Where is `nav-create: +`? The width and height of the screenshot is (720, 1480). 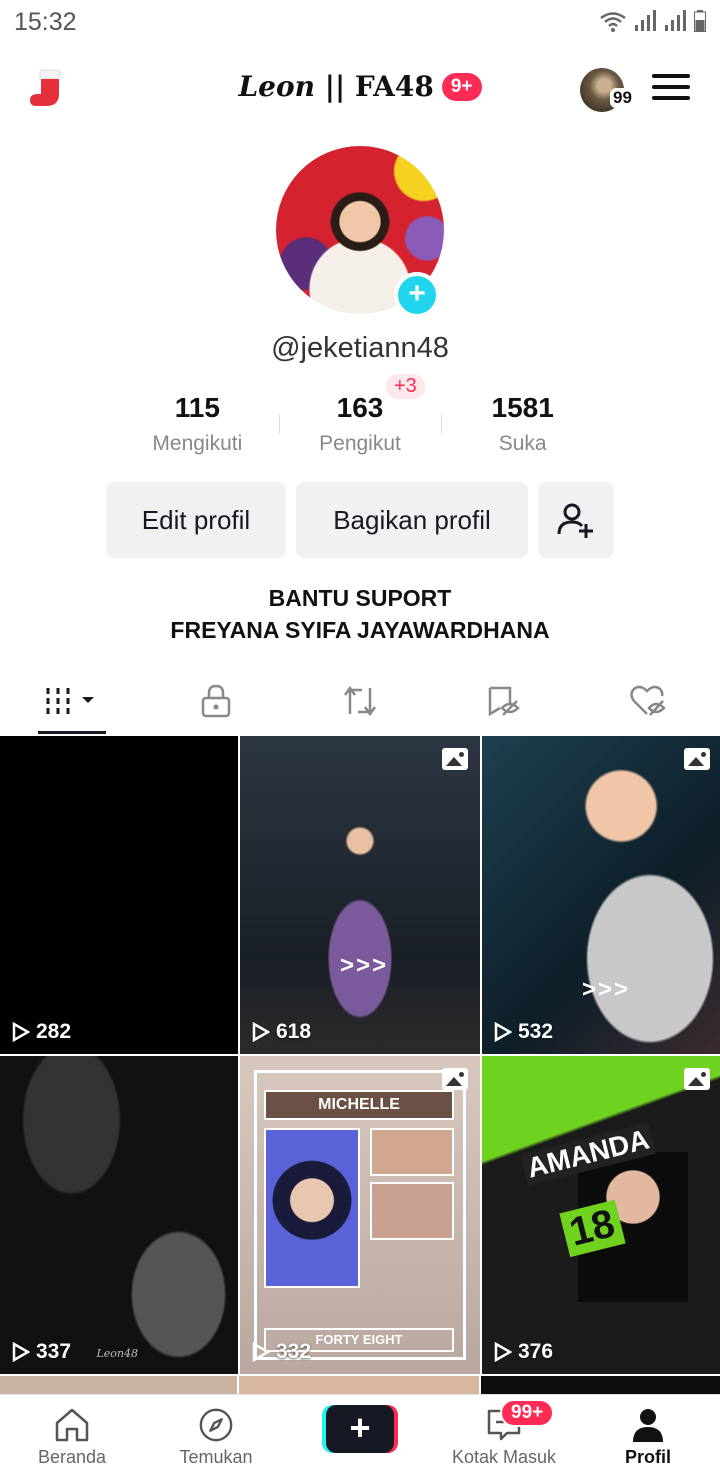
nav-create: + is located at coordinates (360, 1437).